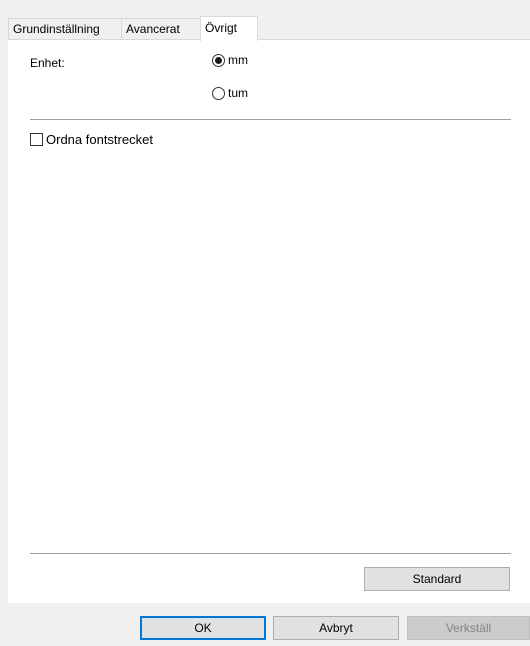 The image size is (530, 646). I want to click on radio-label: tum, so click(238, 93).